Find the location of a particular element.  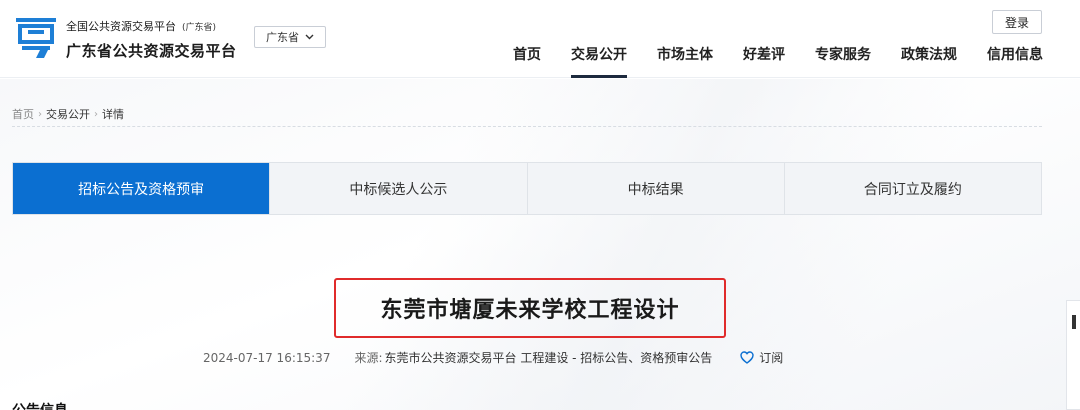

brand-top-line: 全国公共资源交易平台 (广东省) is located at coordinates (141, 26).